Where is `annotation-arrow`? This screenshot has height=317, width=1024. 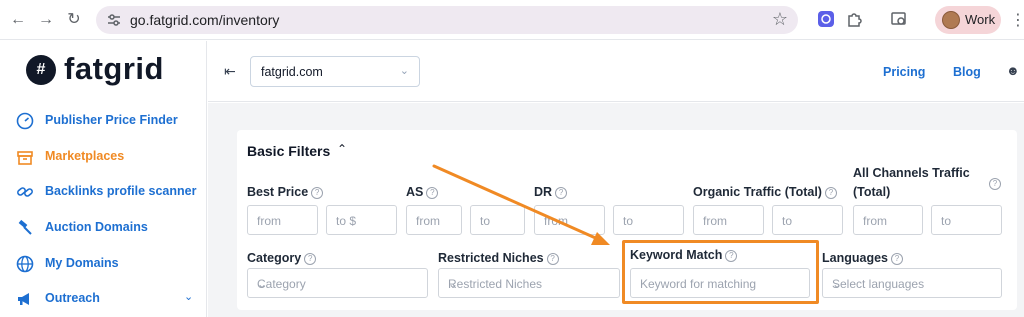 annotation-arrow is located at coordinates (521, 204).